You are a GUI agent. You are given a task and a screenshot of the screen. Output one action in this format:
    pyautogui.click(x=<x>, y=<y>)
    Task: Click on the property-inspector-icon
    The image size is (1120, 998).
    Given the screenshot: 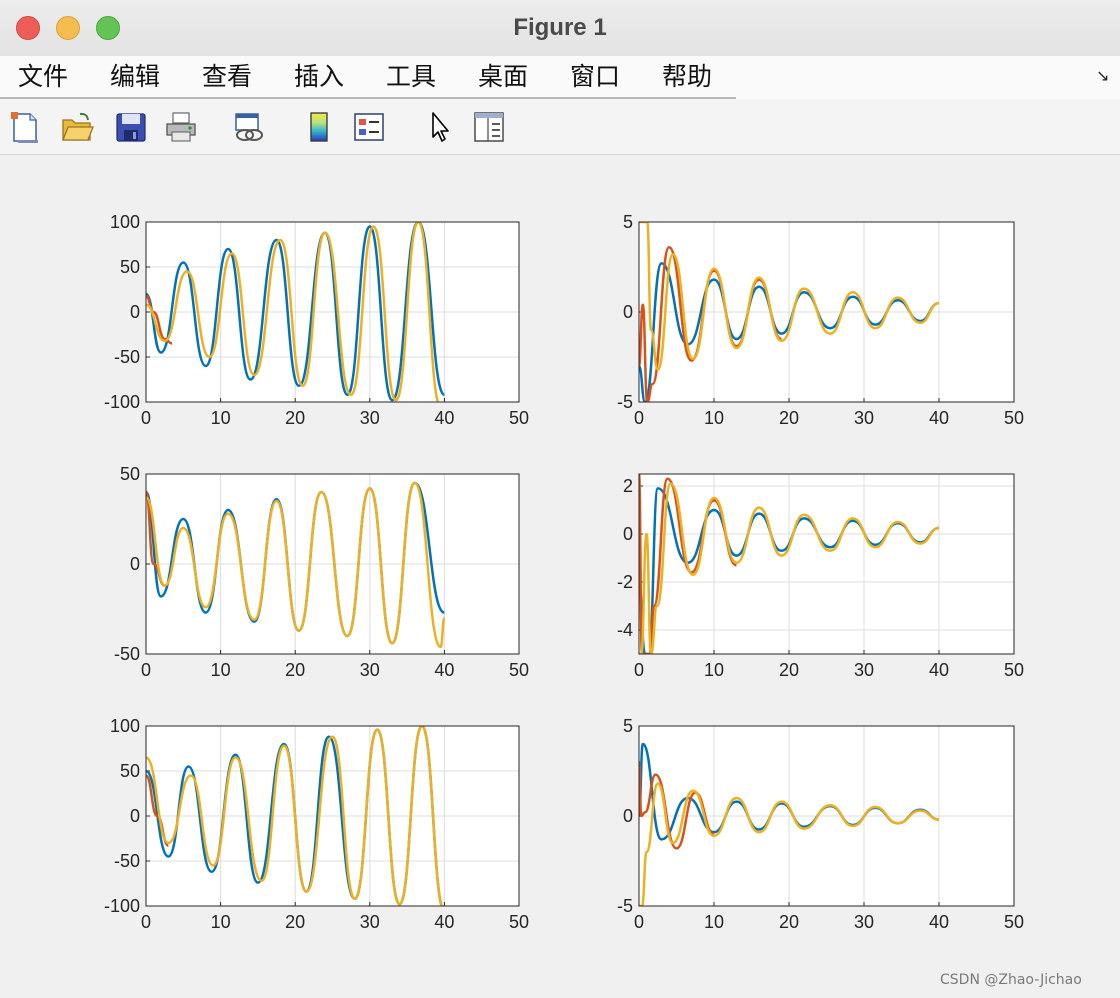 What is the action you would take?
    pyautogui.click(x=489, y=127)
    